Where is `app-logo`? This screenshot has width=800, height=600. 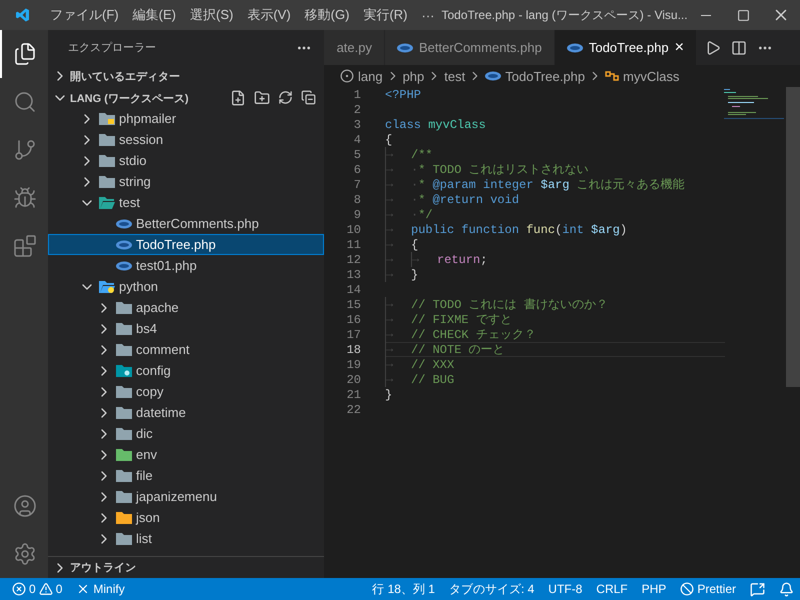
app-logo is located at coordinates (23, 15).